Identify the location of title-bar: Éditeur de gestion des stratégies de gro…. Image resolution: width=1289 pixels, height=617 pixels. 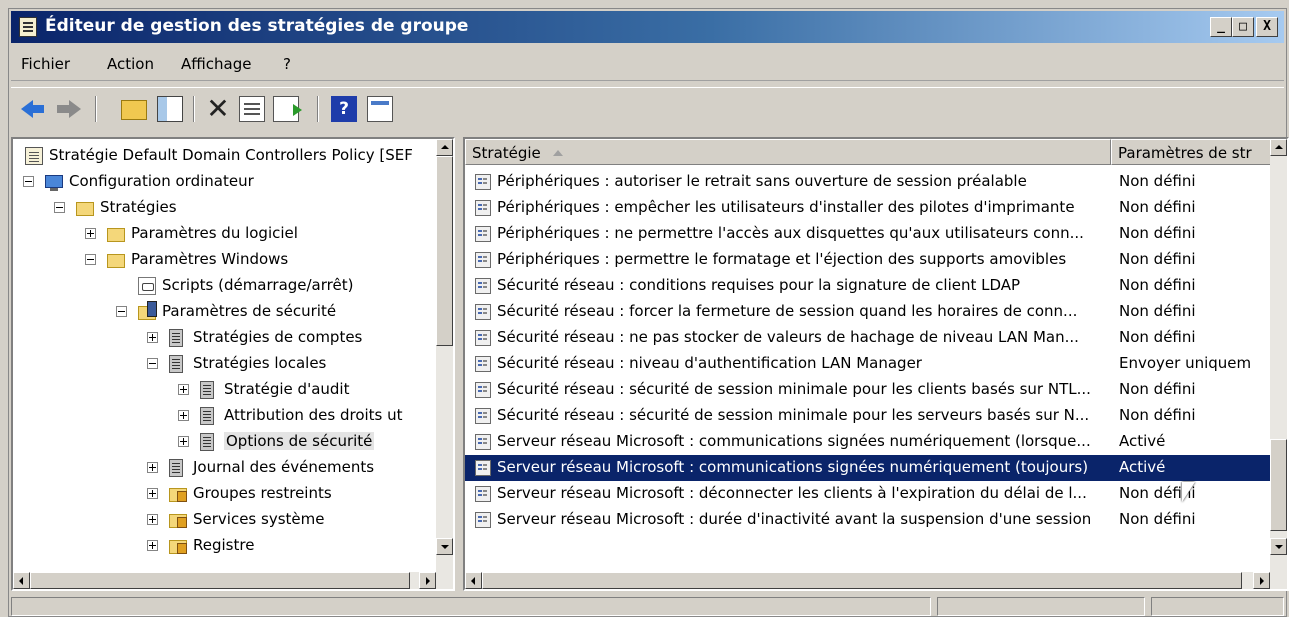
(647, 27).